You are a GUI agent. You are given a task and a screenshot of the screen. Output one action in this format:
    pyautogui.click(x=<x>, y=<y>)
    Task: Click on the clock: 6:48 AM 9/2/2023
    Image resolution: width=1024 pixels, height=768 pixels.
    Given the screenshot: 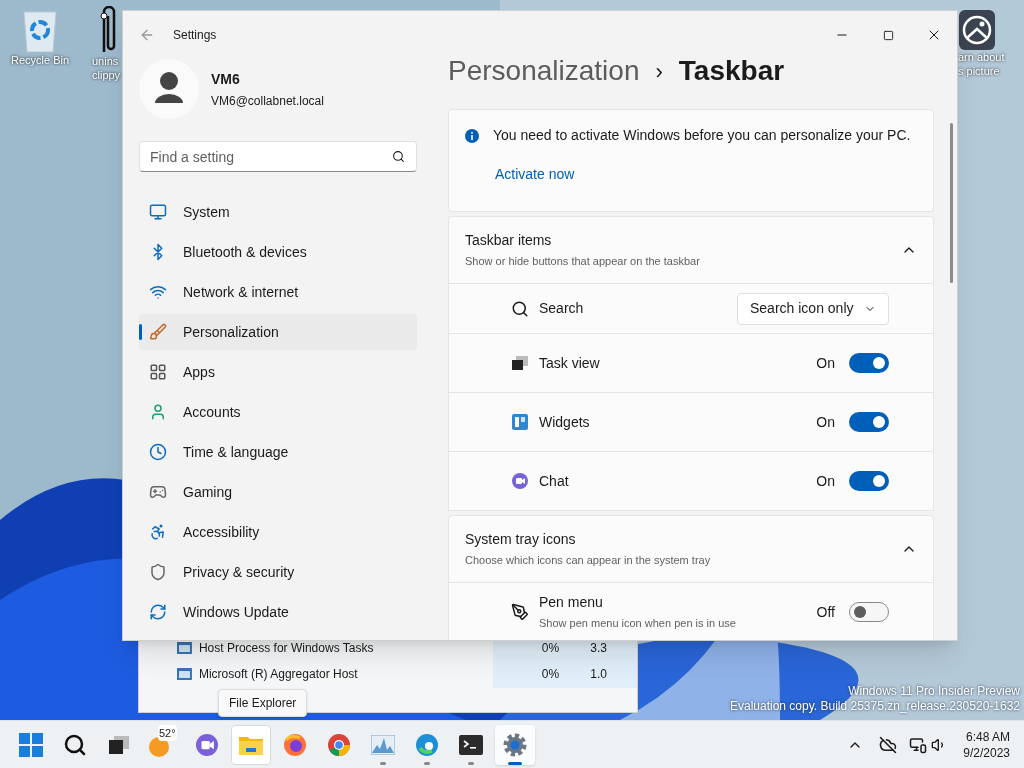 What is the action you would take?
    pyautogui.click(x=986, y=744)
    